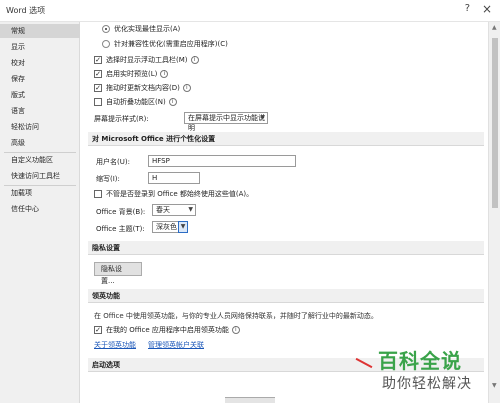 This screenshot has height=403, width=500. Describe the element at coordinates (40, 47) in the screenshot. I see `sidebar-item-display: 显示` at that location.